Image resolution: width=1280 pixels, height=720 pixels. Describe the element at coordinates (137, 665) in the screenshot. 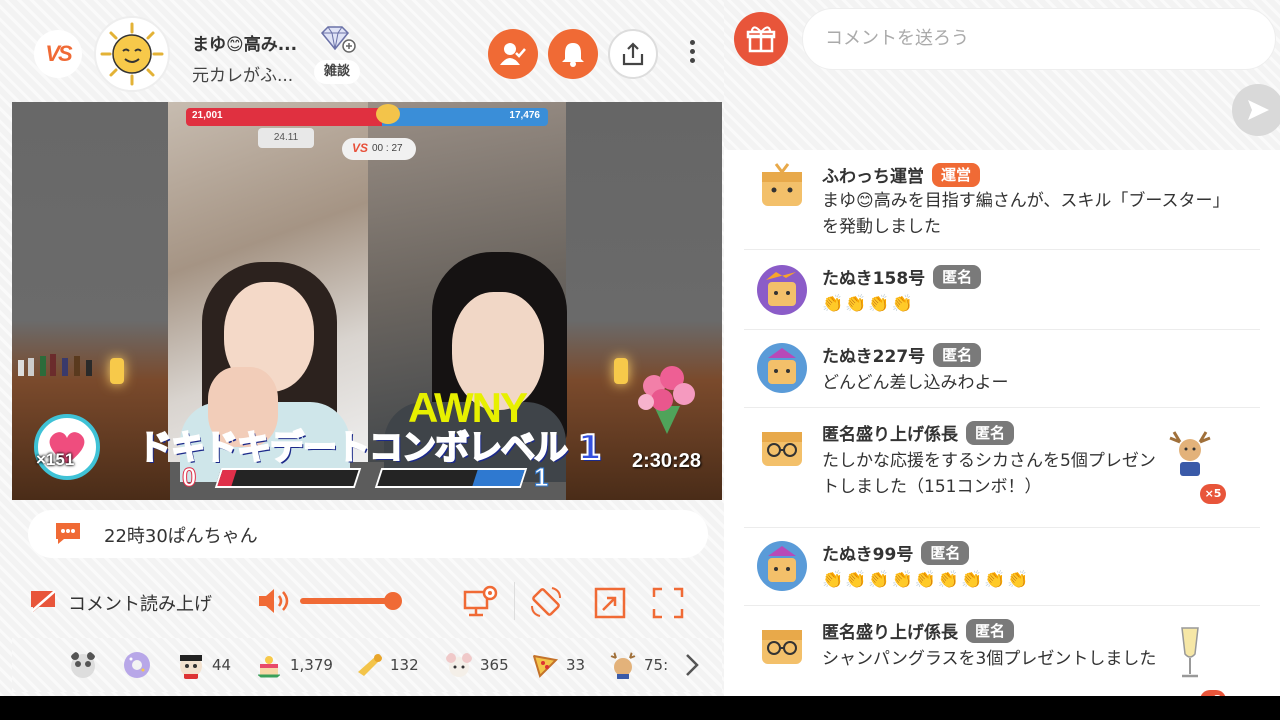

I see `donut-gift-icon` at that location.